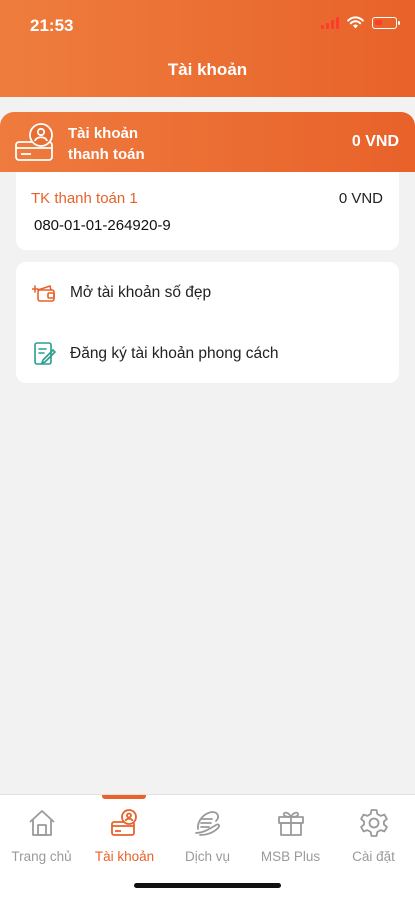 This screenshot has height=898, width=415. Describe the element at coordinates (45, 353) in the screenshot. I see `document-edit-icon` at that location.